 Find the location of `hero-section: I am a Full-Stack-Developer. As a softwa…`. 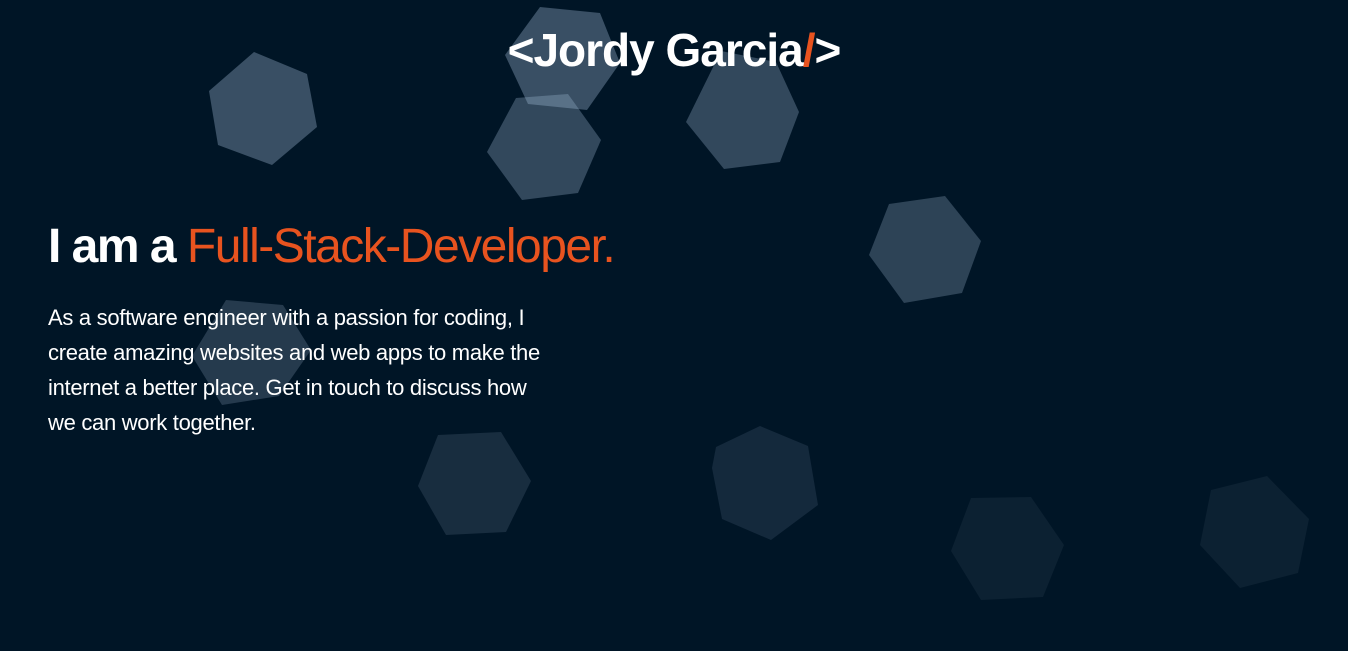

hero-section: I am a Full-Stack-Developer. As a softwa… is located at coordinates (332, 327).